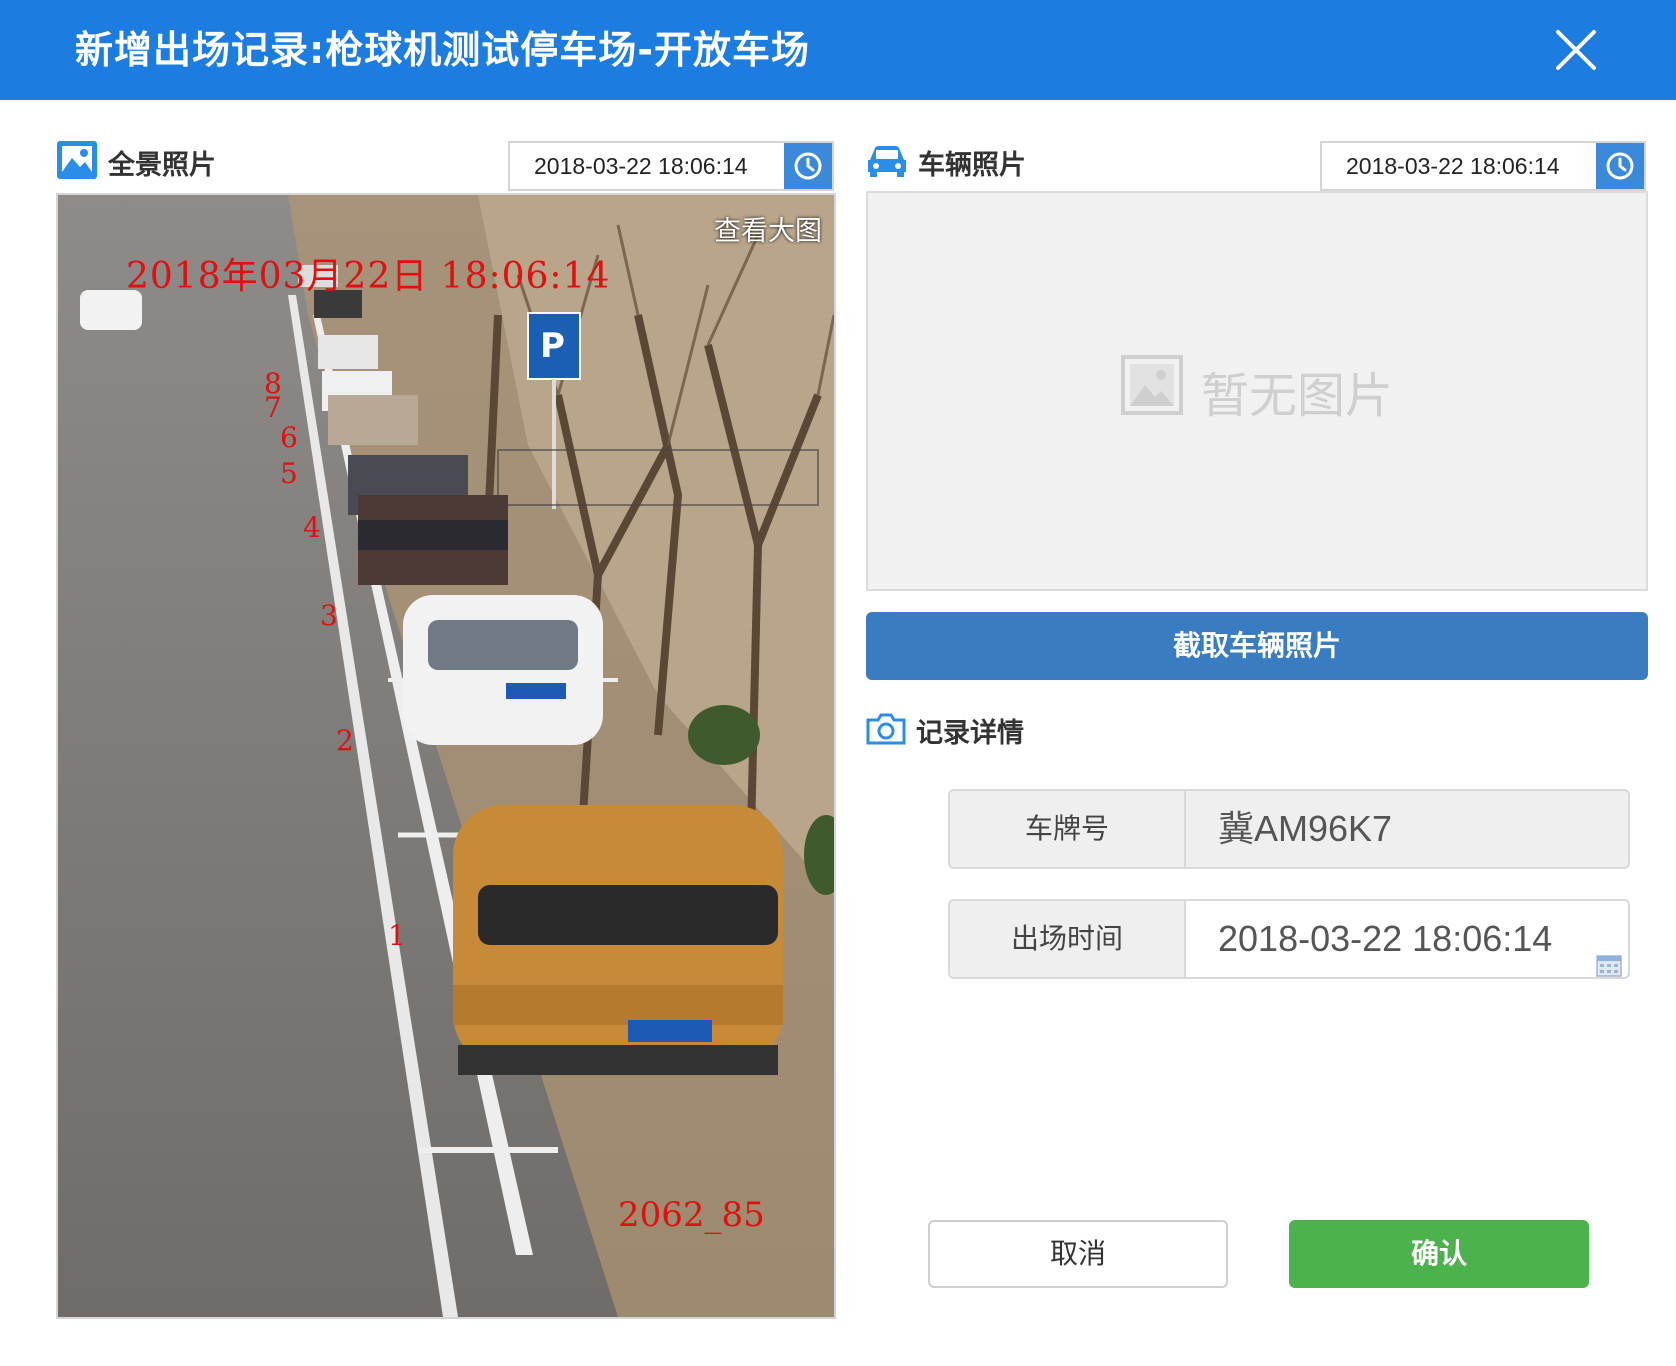  I want to click on confirm-button: 确认, so click(1439, 1254).